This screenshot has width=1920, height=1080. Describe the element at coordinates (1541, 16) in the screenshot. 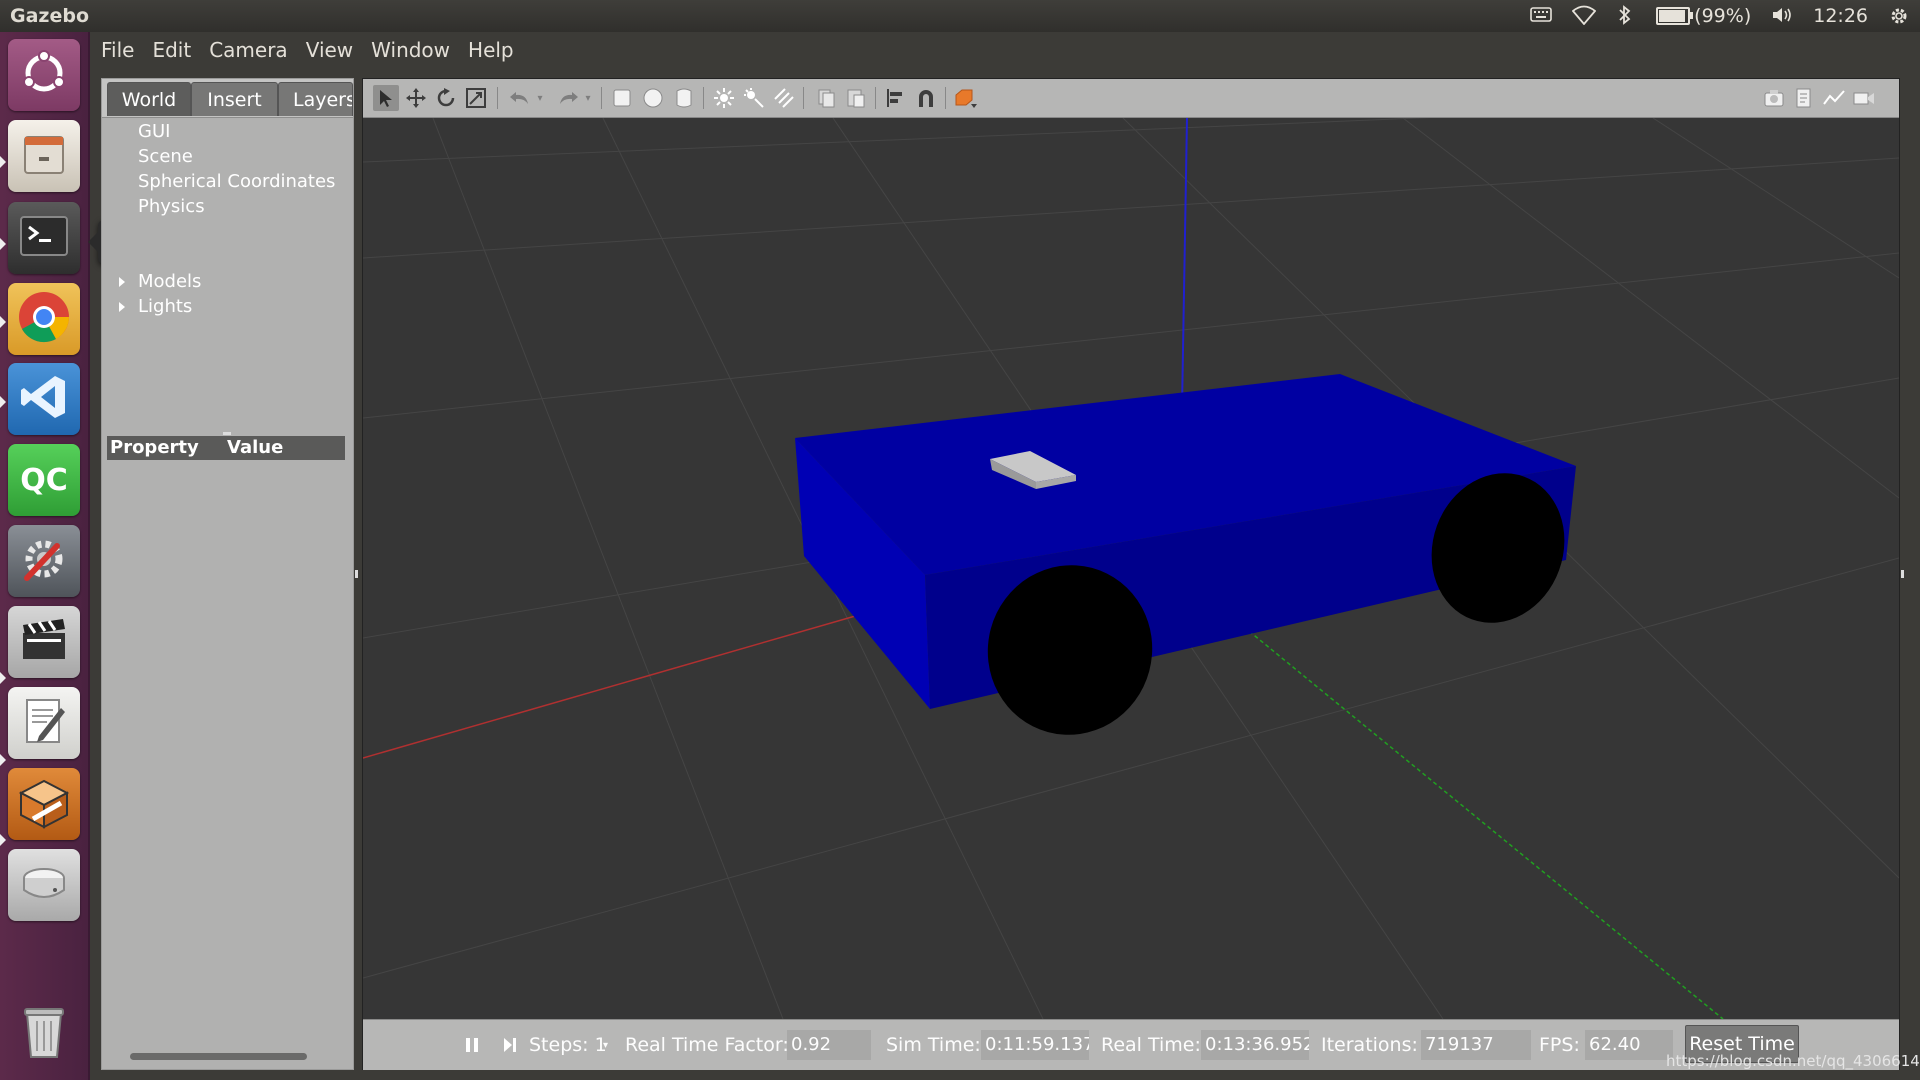

I see `keyboard-icon` at that location.